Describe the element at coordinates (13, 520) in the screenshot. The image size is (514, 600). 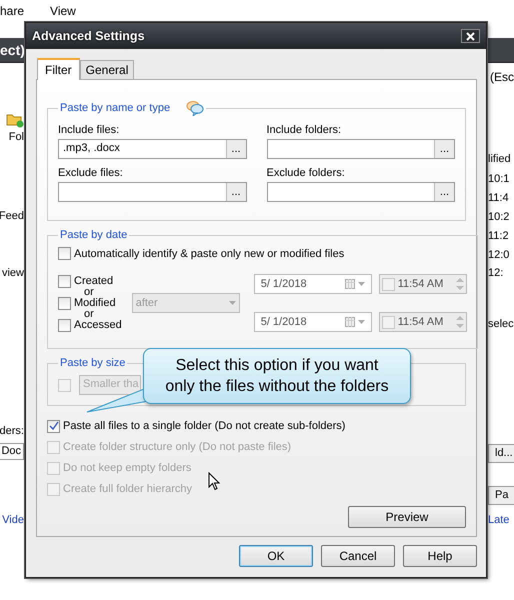
I see `link: Vide` at that location.